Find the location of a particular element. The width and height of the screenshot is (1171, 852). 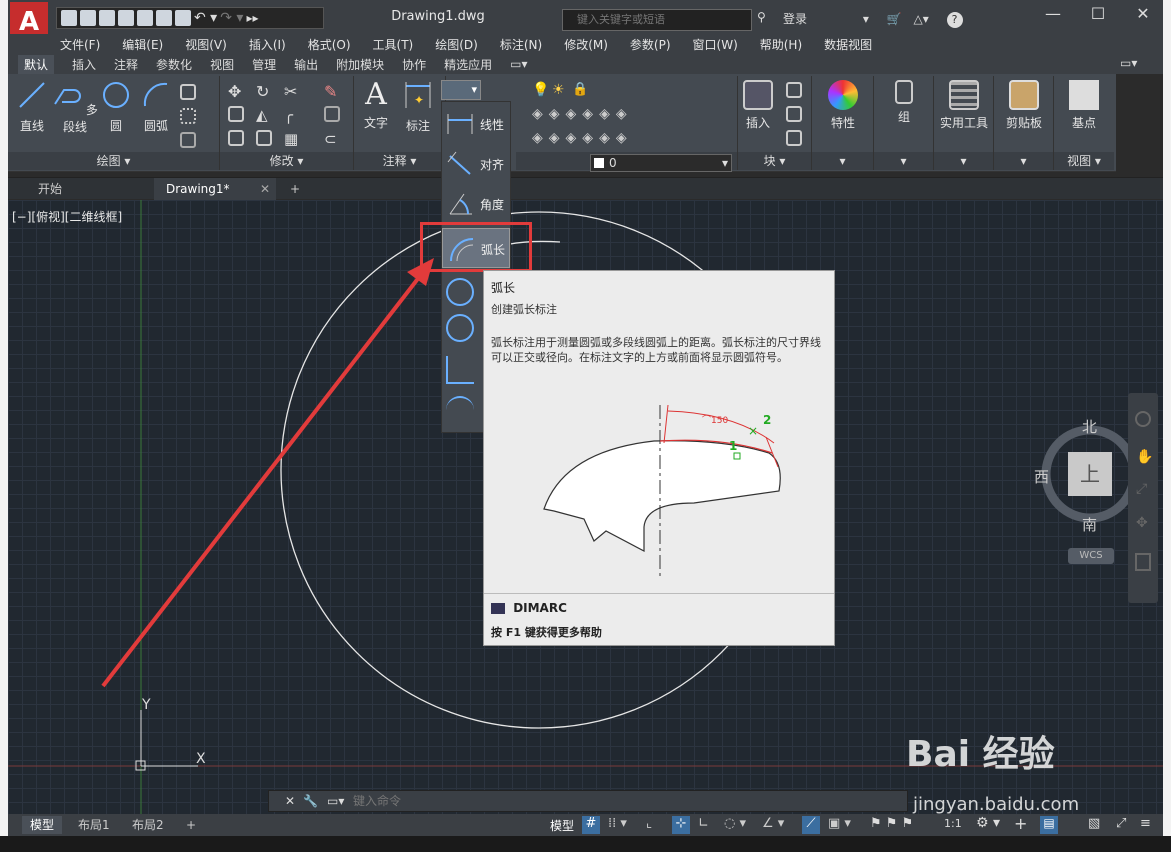

menu-format: 格式(O) is located at coordinates (329, 44).